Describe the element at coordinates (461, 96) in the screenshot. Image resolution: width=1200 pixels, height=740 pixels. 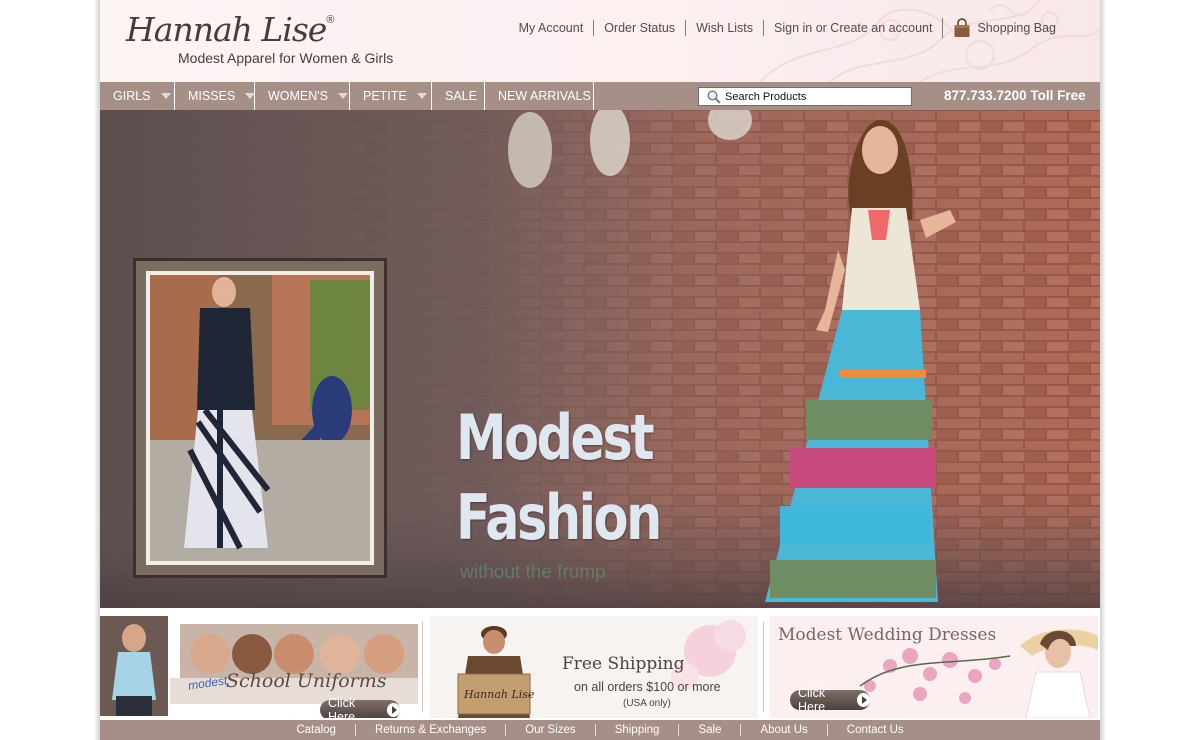
I see `nav-sale-label: SALE` at that location.